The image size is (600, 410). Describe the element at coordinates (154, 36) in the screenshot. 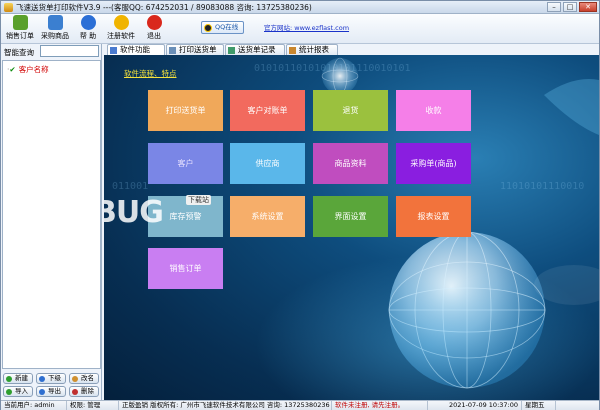

I see `toolbar-label: 退出` at that location.